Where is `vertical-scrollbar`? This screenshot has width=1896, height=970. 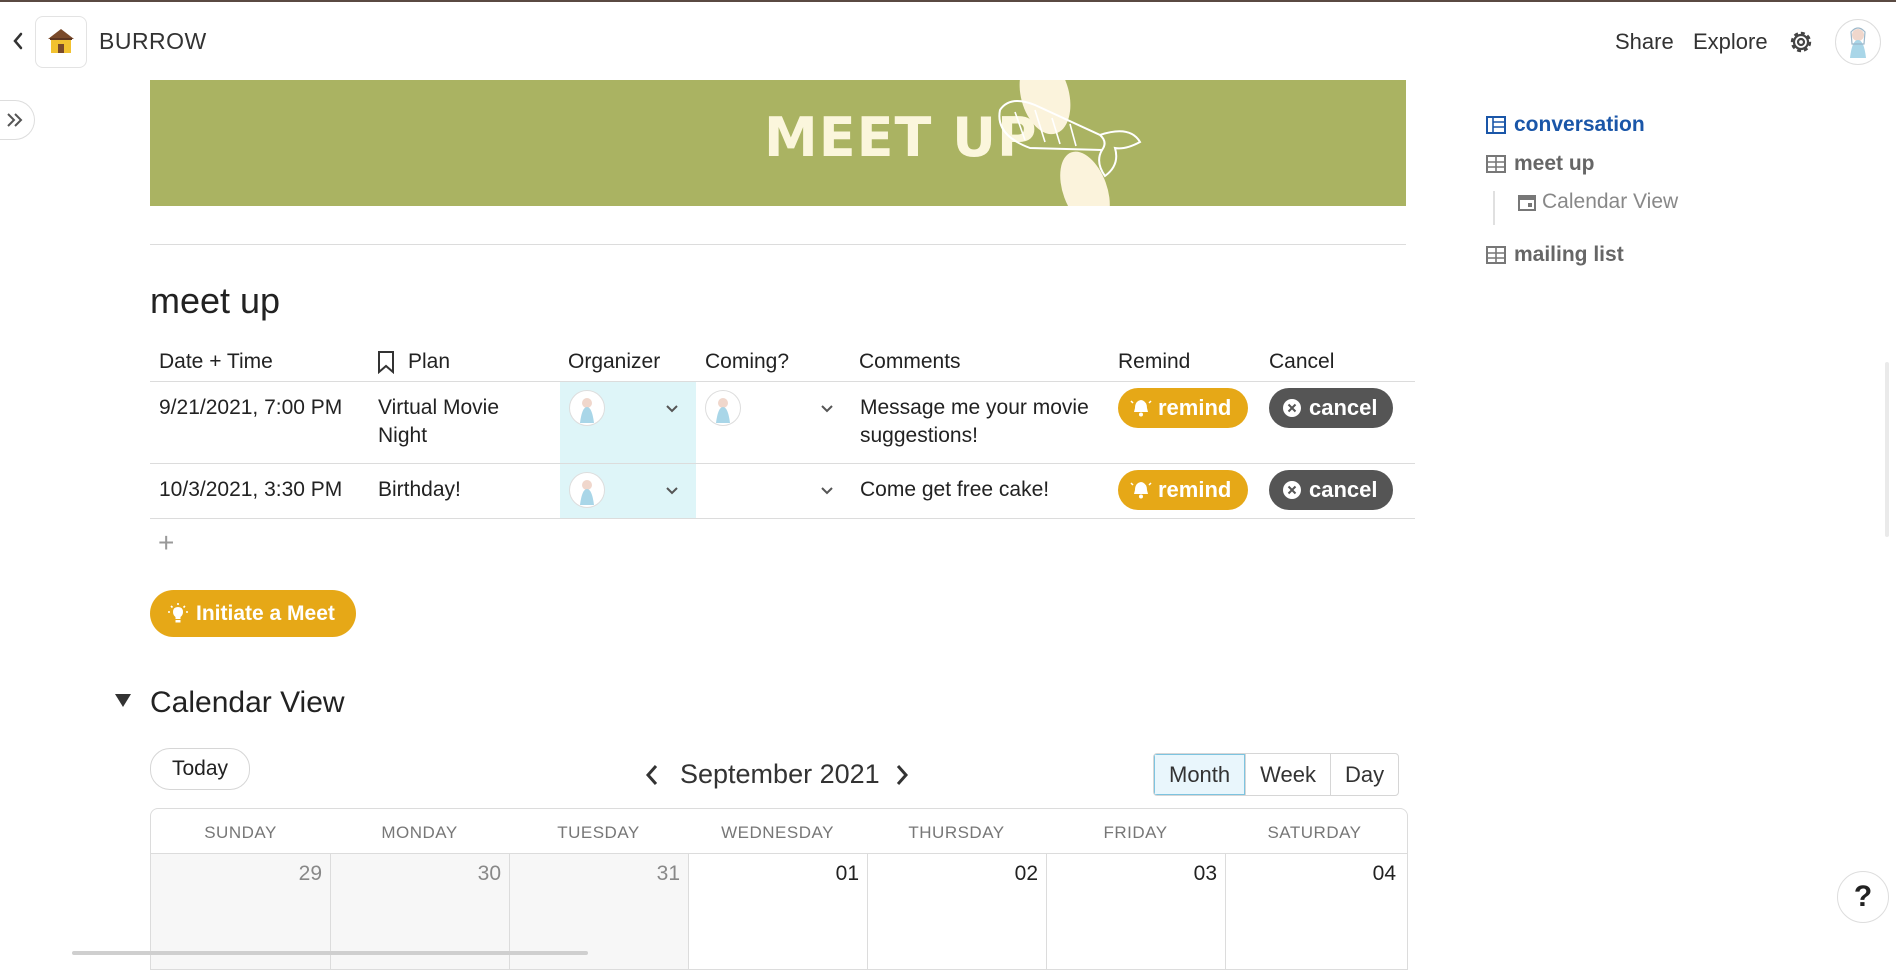 vertical-scrollbar is located at coordinates (1887, 449).